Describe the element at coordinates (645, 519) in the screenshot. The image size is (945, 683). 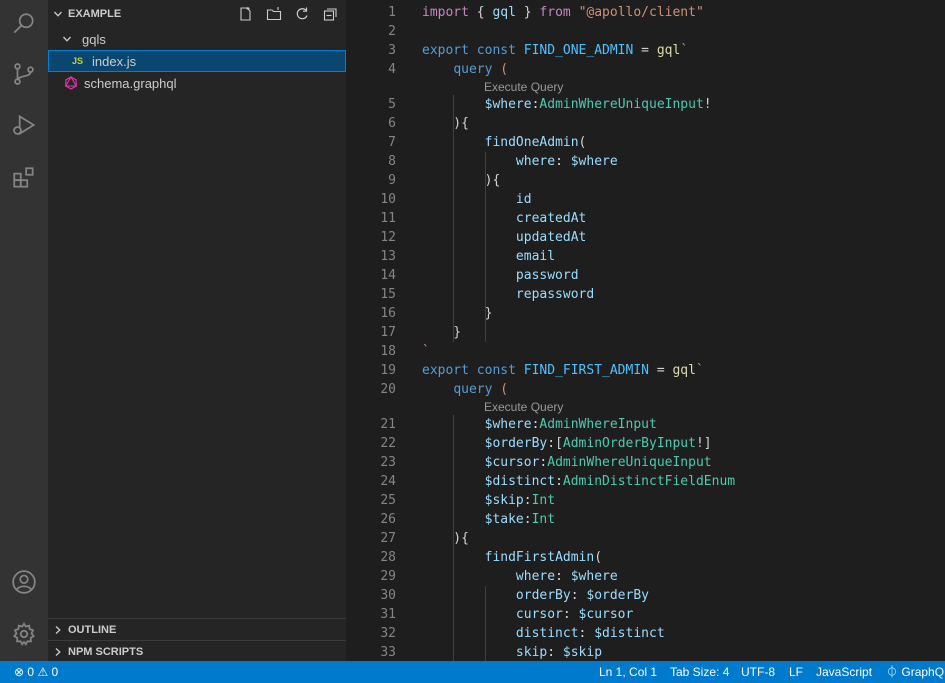
I see `code-line: 26 $take:Int` at that location.